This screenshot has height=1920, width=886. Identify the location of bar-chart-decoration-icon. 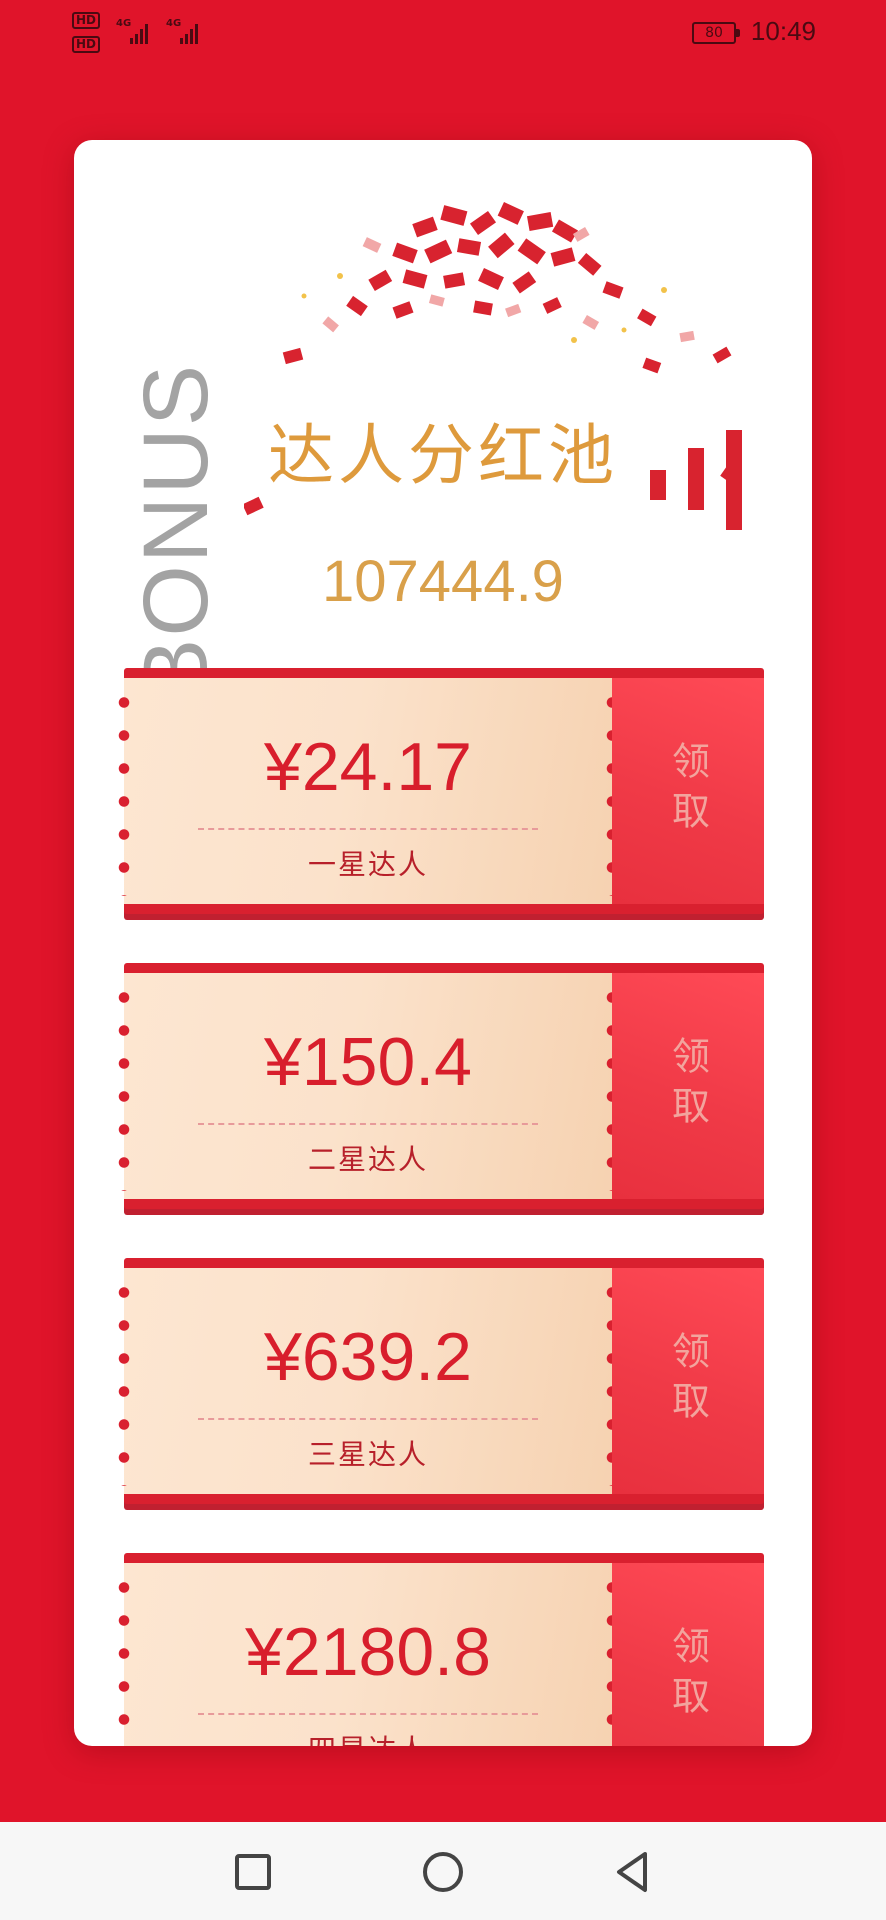
(696, 480).